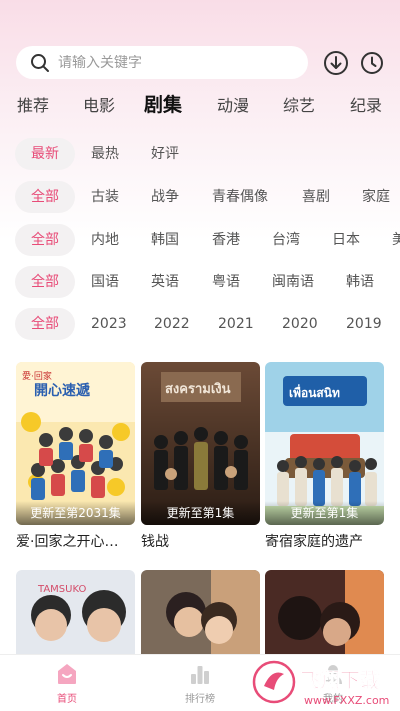 The height and width of the screenshot is (711, 400). Describe the element at coordinates (314, 542) in the screenshot. I see `video-title: 寄宿家庭的遗产` at that location.